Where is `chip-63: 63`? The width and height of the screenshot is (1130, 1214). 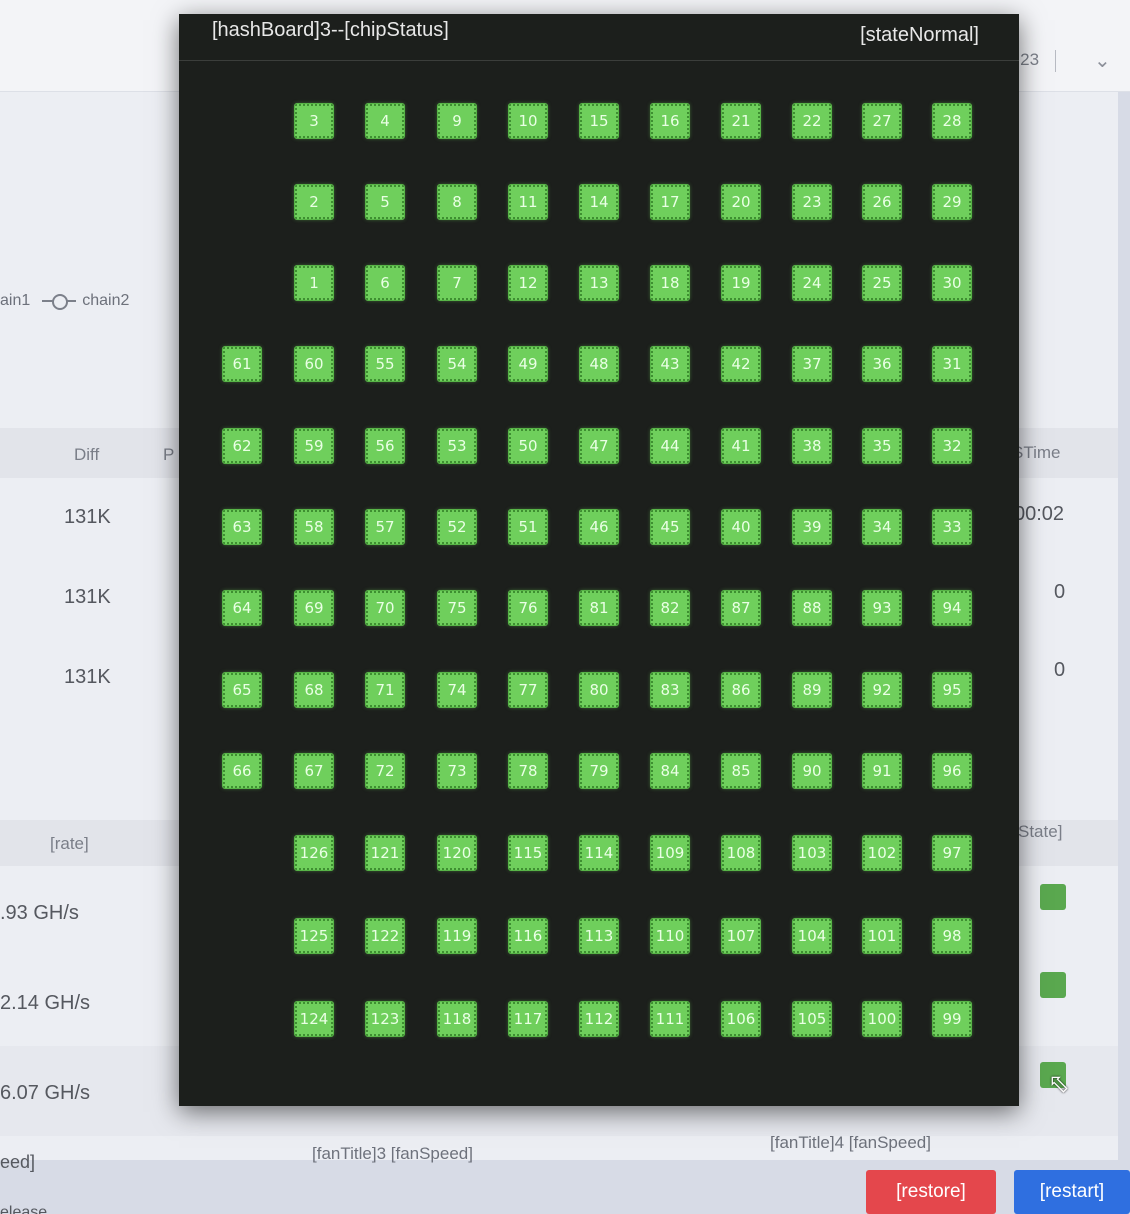
chip-63: 63 is located at coordinates (242, 527).